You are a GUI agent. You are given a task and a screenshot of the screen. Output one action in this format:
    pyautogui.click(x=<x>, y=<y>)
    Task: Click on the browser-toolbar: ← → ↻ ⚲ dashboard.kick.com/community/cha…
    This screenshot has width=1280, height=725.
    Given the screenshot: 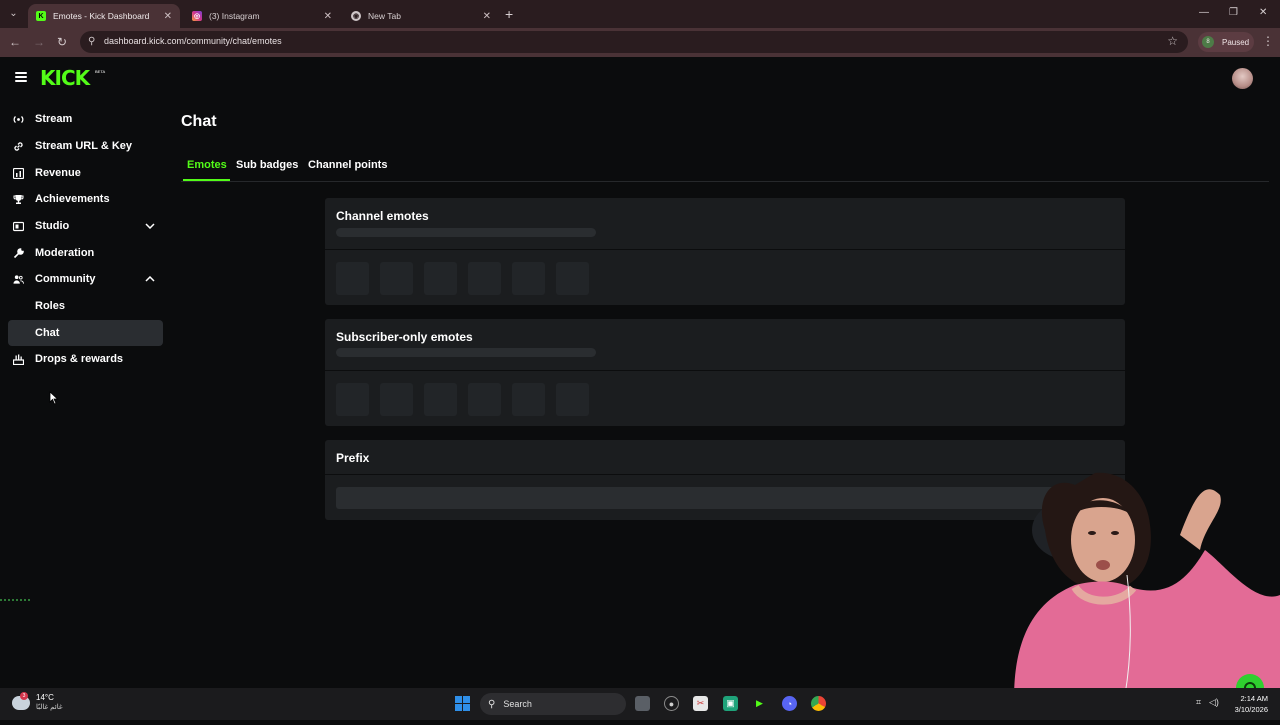 What is the action you would take?
    pyautogui.click(x=640, y=42)
    